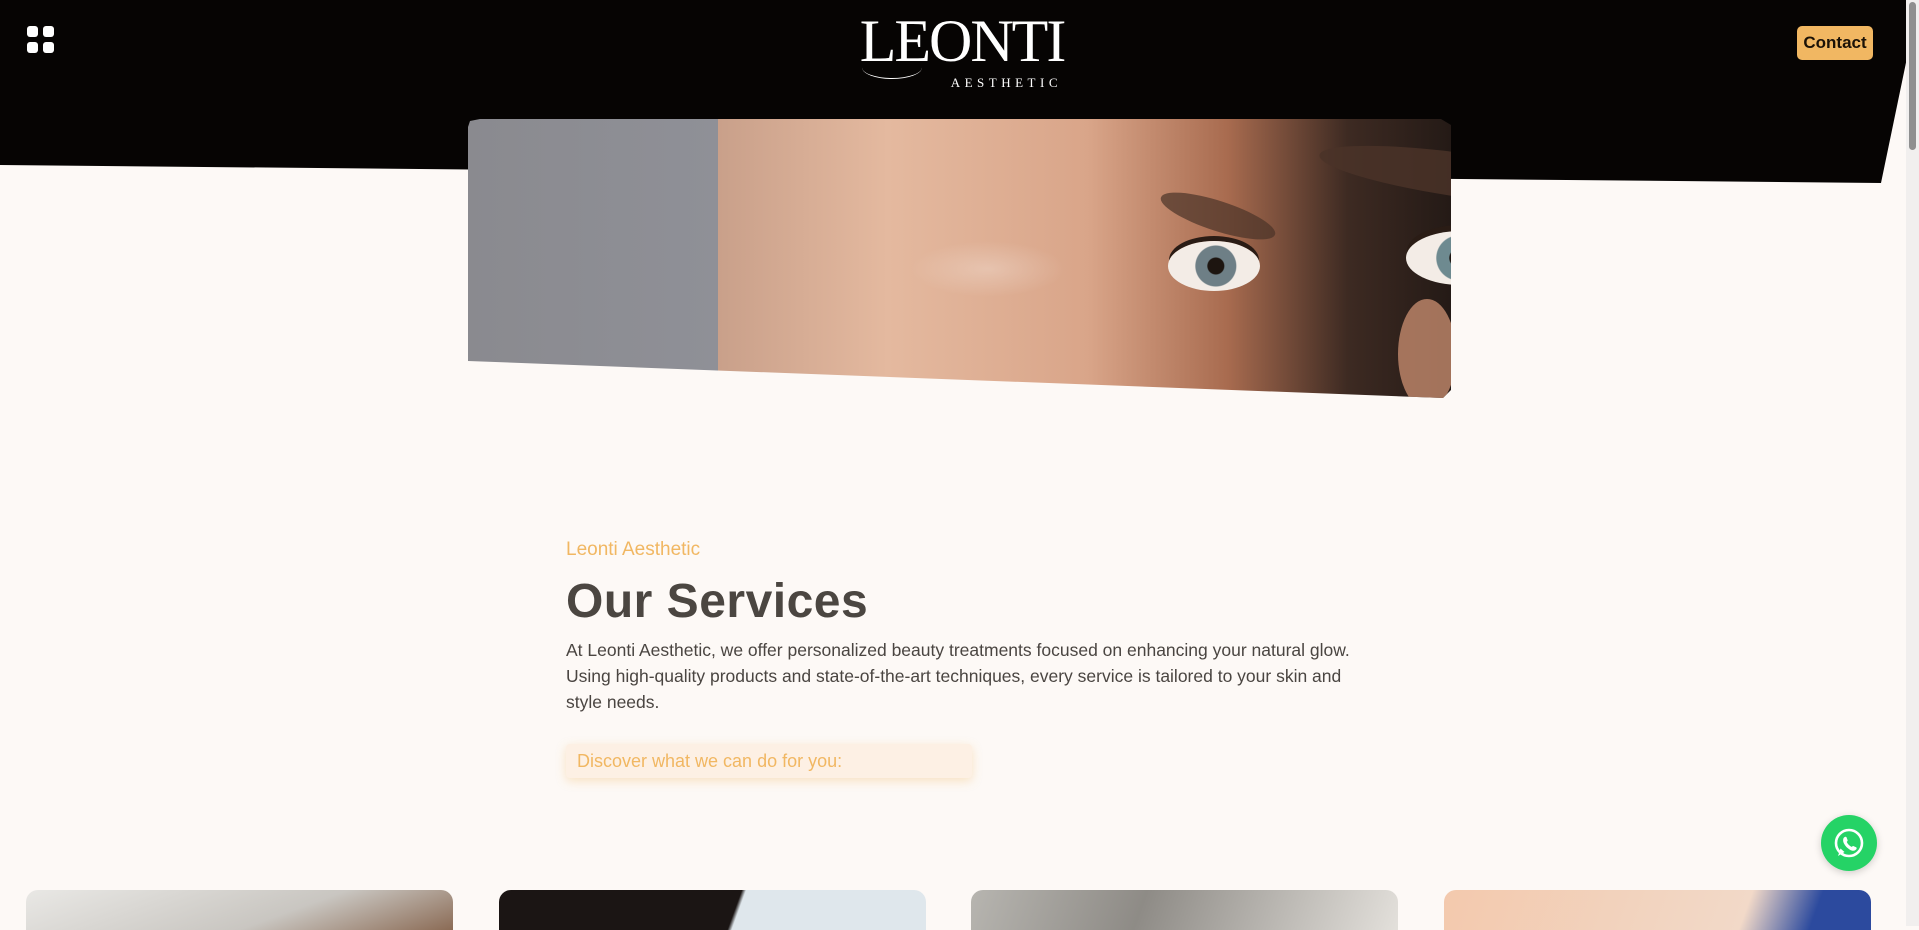 The width and height of the screenshot is (1919, 930). Describe the element at coordinates (1218, 216) in the screenshot. I see `eyebrow-left` at that location.